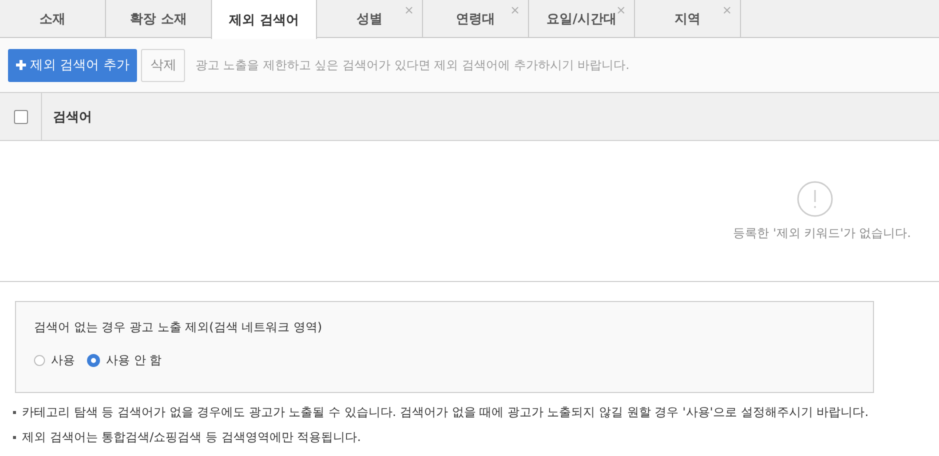  I want to click on select-all-checkbox, so click(21, 117).